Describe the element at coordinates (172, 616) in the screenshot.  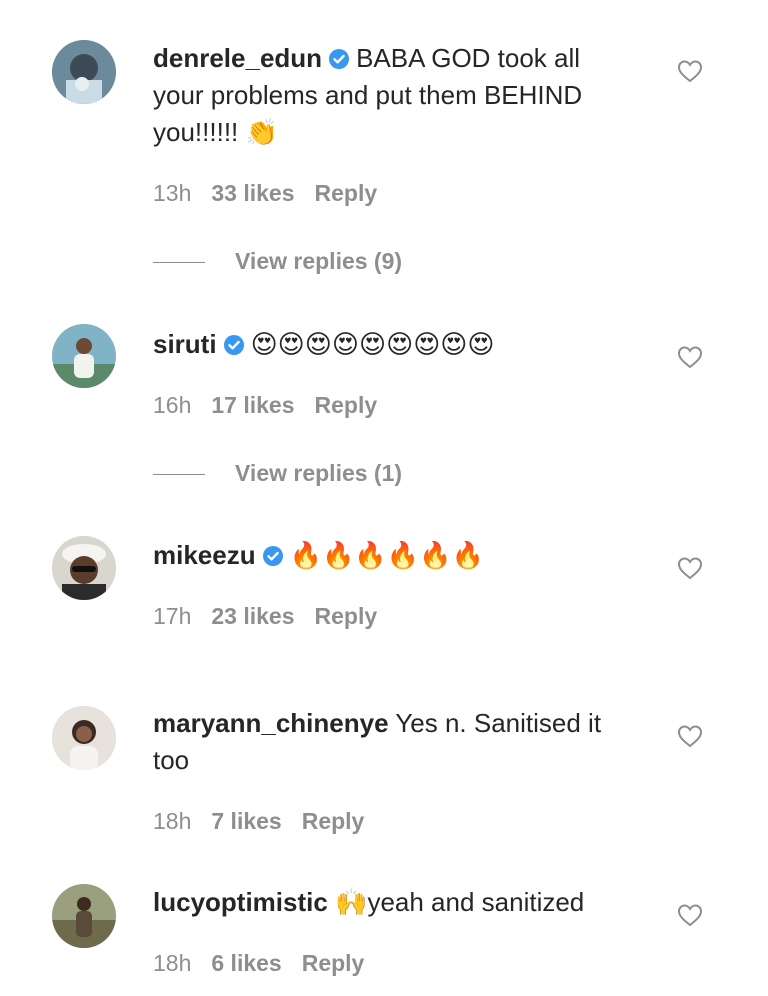
I see `timestamp: 17h` at that location.